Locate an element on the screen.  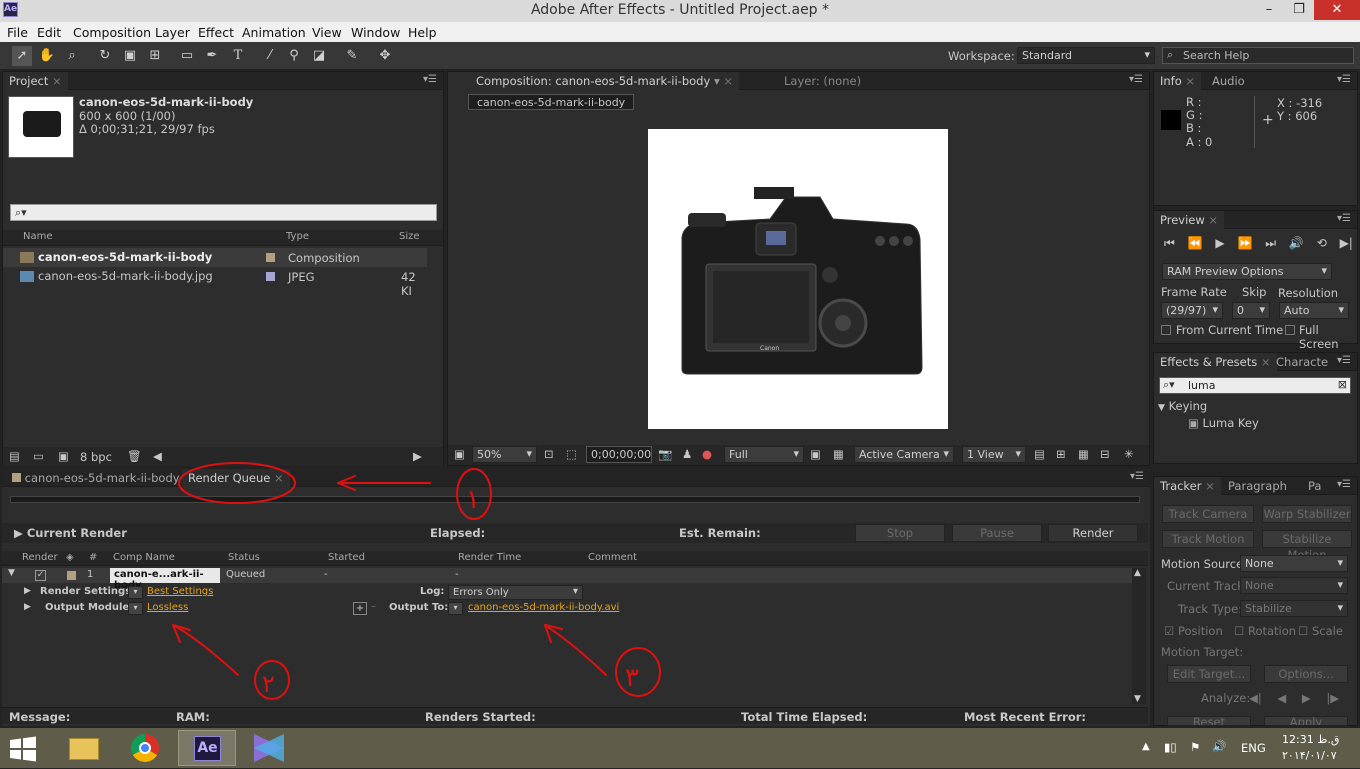
render-queue-circle is located at coordinates (237, 483).